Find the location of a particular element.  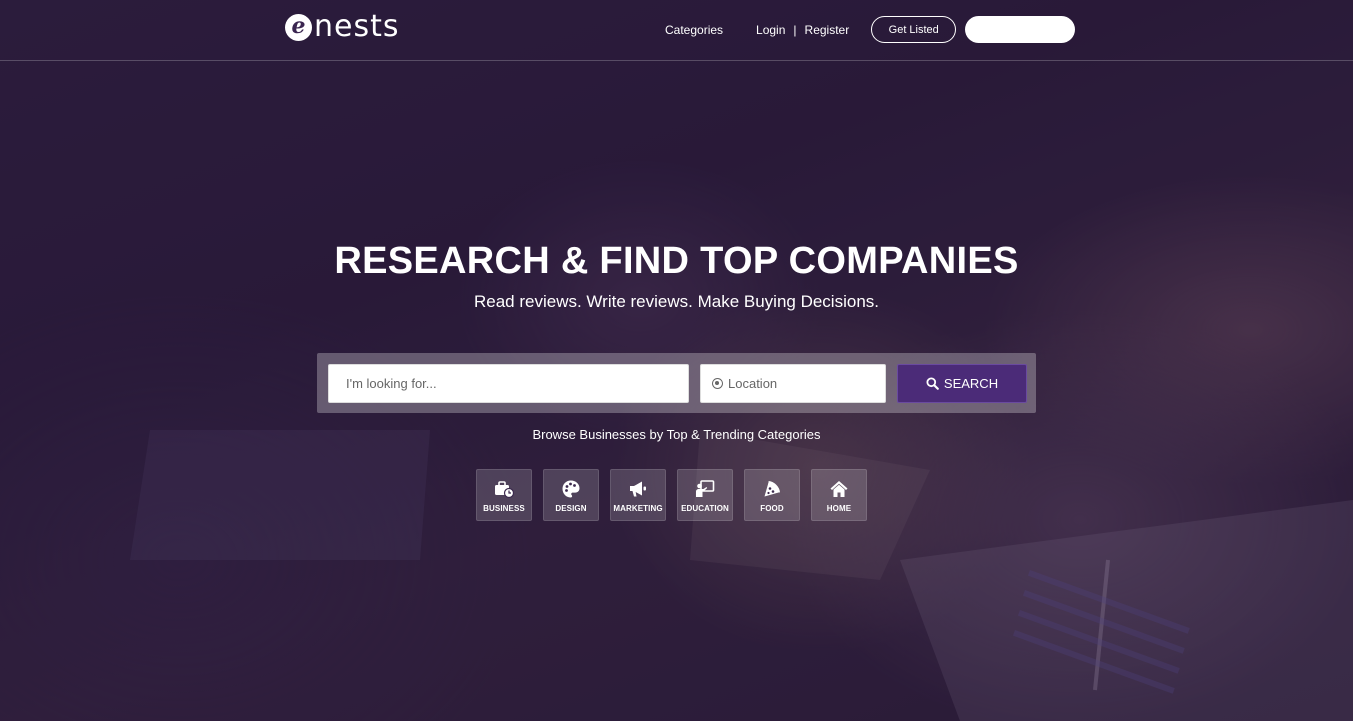

site-logo: e nests is located at coordinates (342, 27).